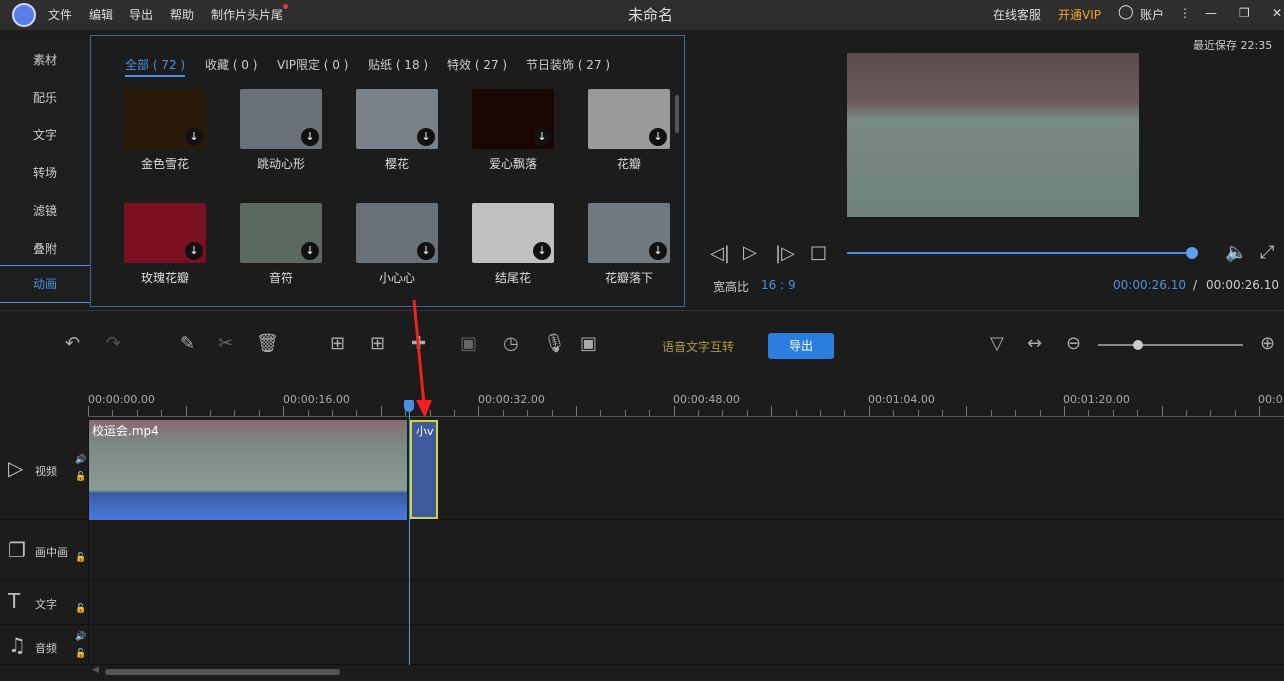 This screenshot has width=1284, height=681. Describe the element at coordinates (80, 558) in the screenshot. I see `pip-lock-icon: 🔓` at that location.